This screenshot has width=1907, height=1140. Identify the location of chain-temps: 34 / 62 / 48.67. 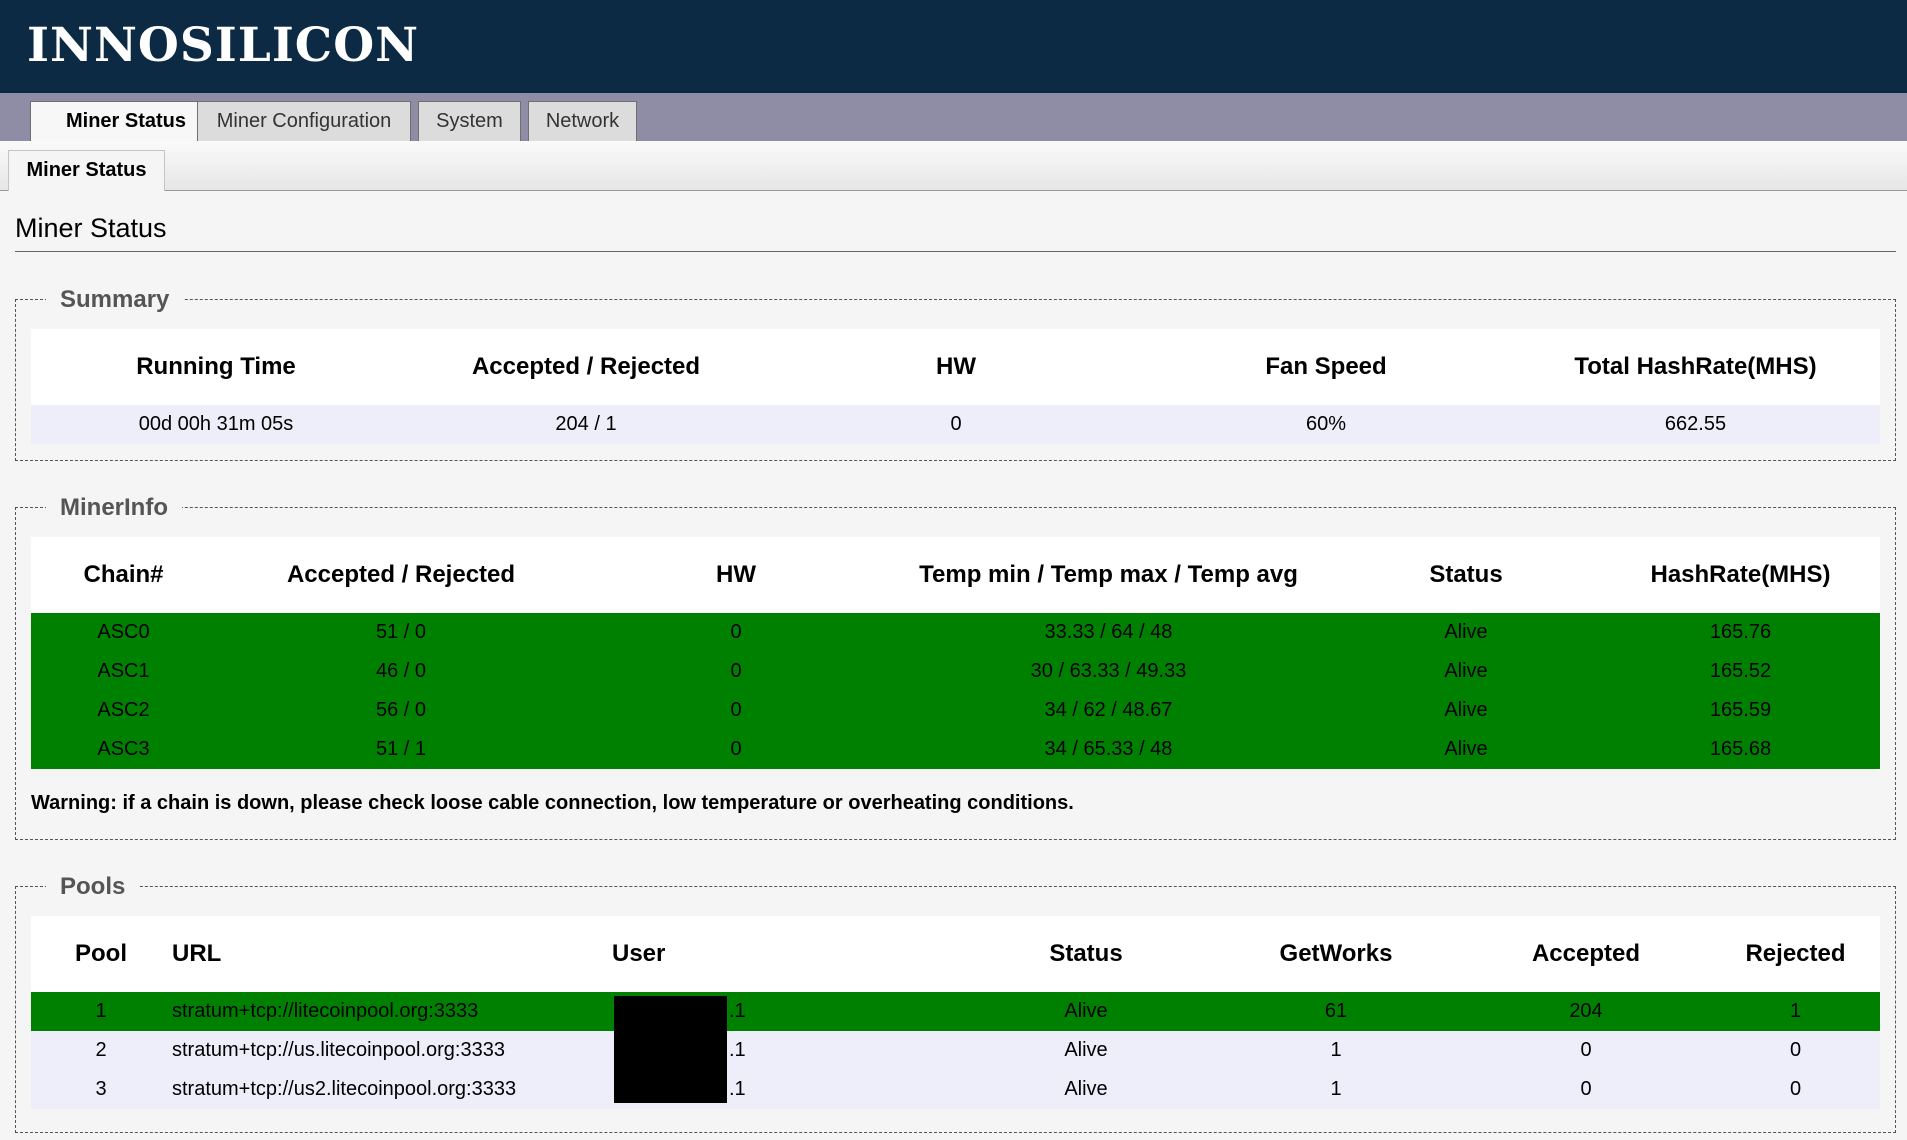
(1108, 710).